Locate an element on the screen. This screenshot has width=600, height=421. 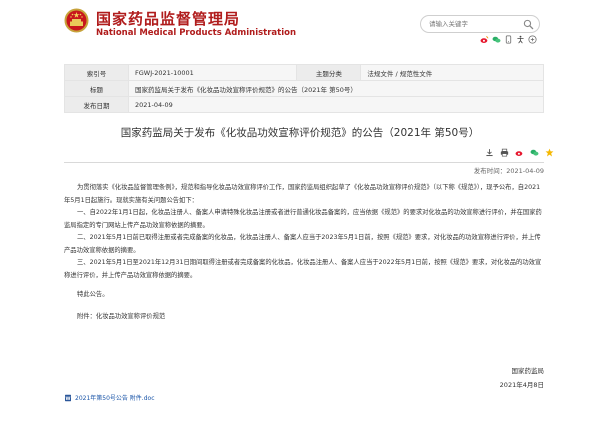
signature-date: 2021年4月8日 is located at coordinates (521, 385).